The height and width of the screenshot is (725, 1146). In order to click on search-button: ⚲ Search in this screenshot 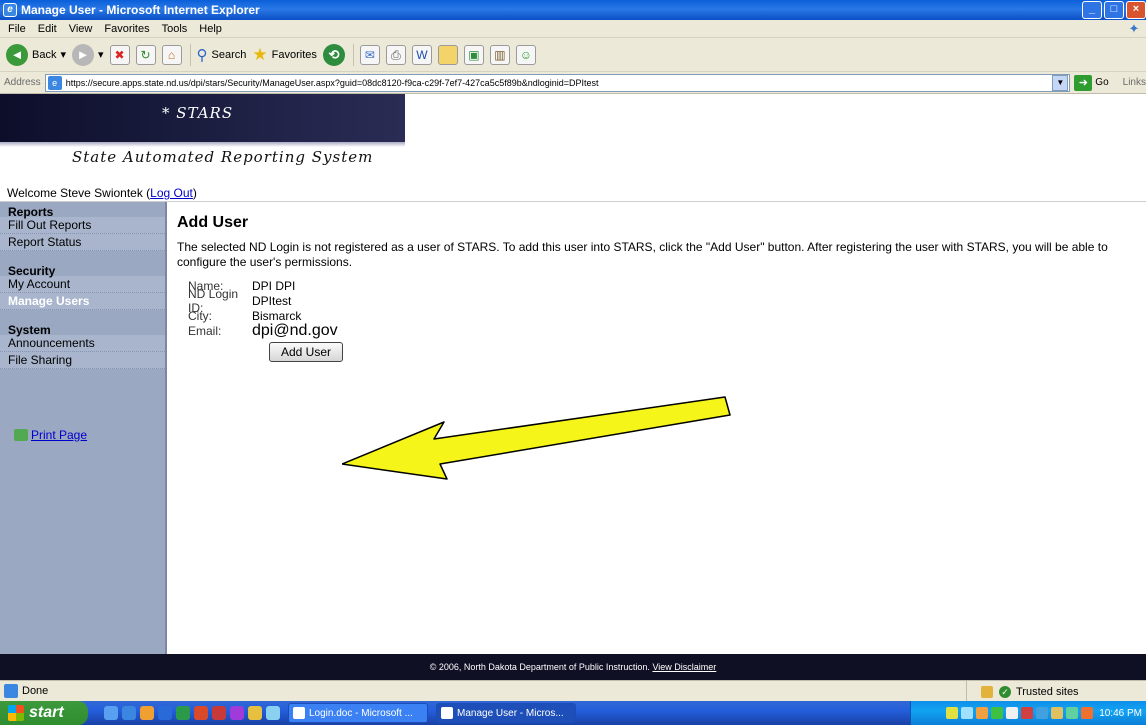, I will do `click(222, 55)`.